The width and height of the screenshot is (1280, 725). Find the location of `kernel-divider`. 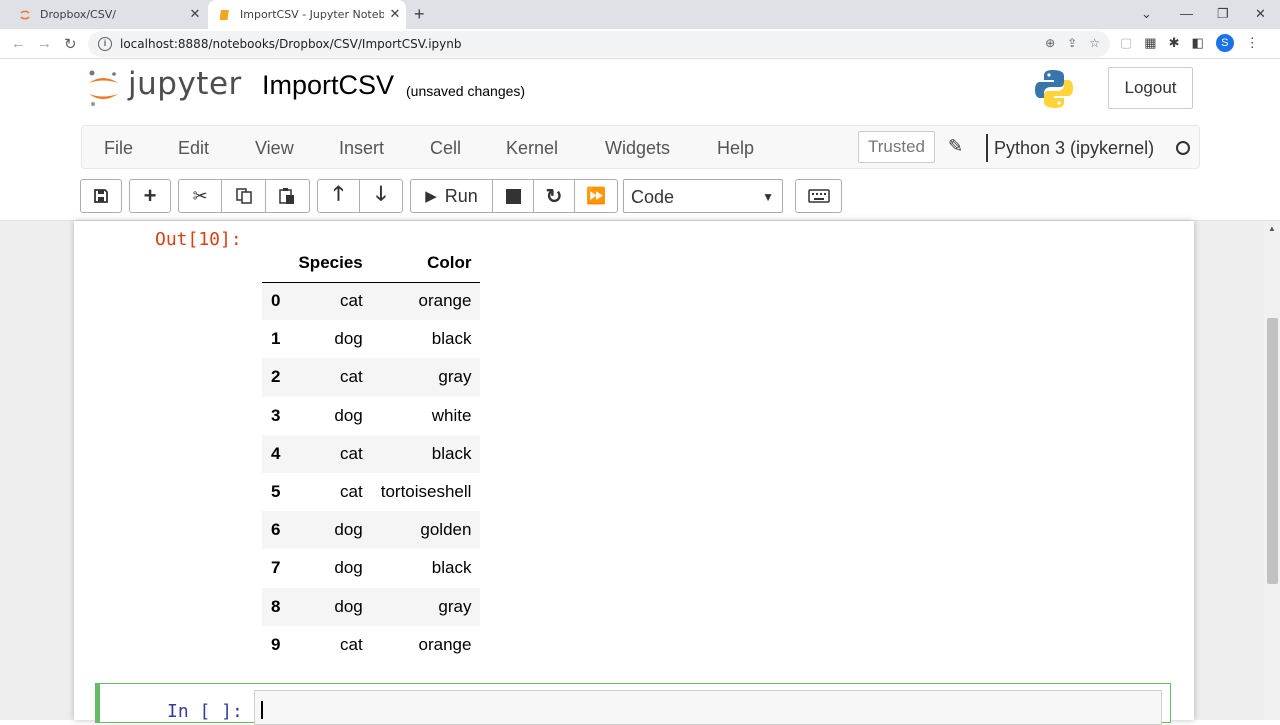

kernel-divider is located at coordinates (987, 148).